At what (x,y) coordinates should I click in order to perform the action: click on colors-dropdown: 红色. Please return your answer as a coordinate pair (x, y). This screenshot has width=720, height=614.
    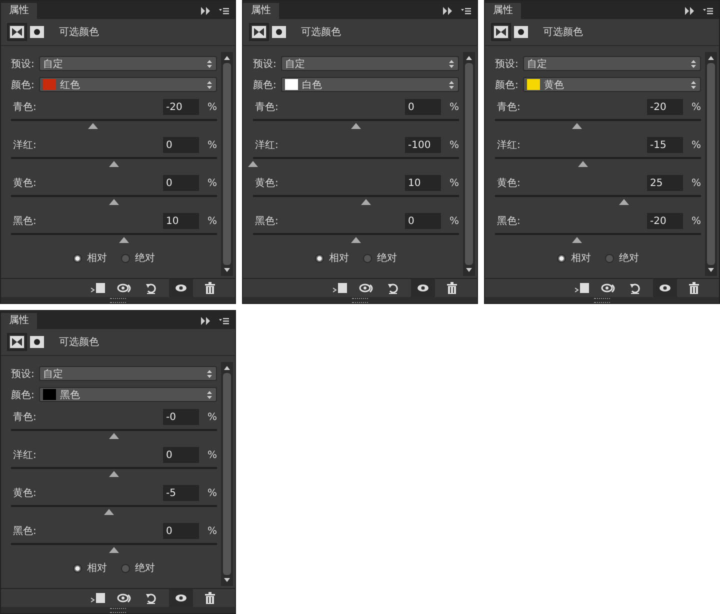
    Looking at the image, I should click on (128, 84).